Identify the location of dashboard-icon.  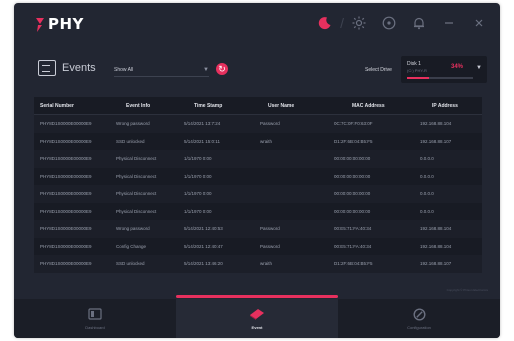
(95, 314).